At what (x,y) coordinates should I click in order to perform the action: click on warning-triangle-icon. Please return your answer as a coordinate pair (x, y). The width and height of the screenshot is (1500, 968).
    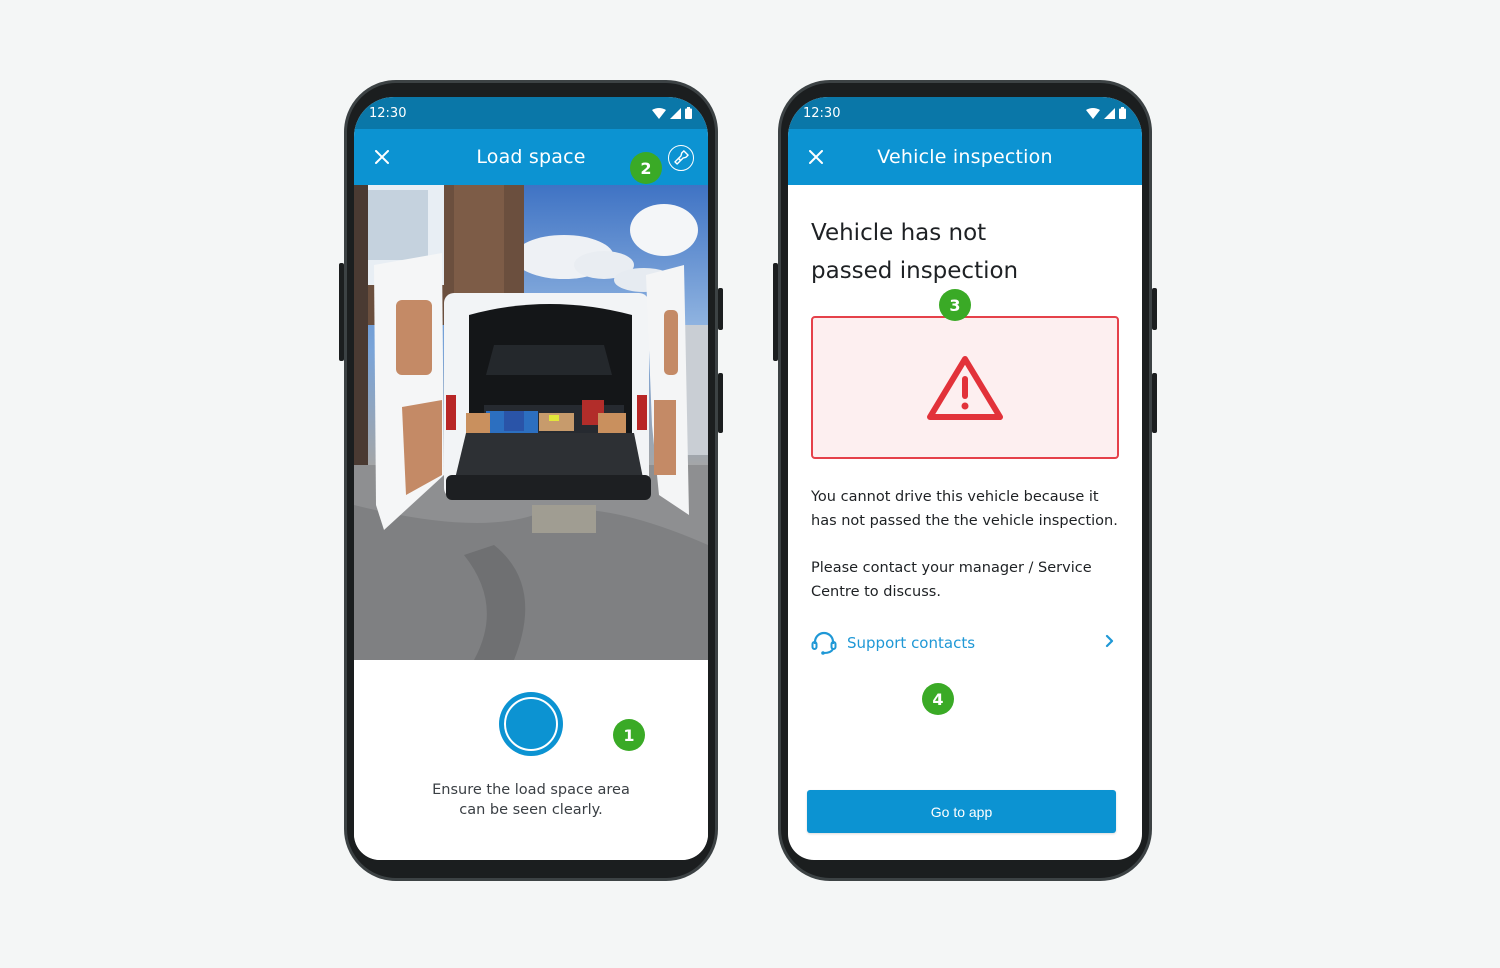
    Looking at the image, I should click on (965, 387).